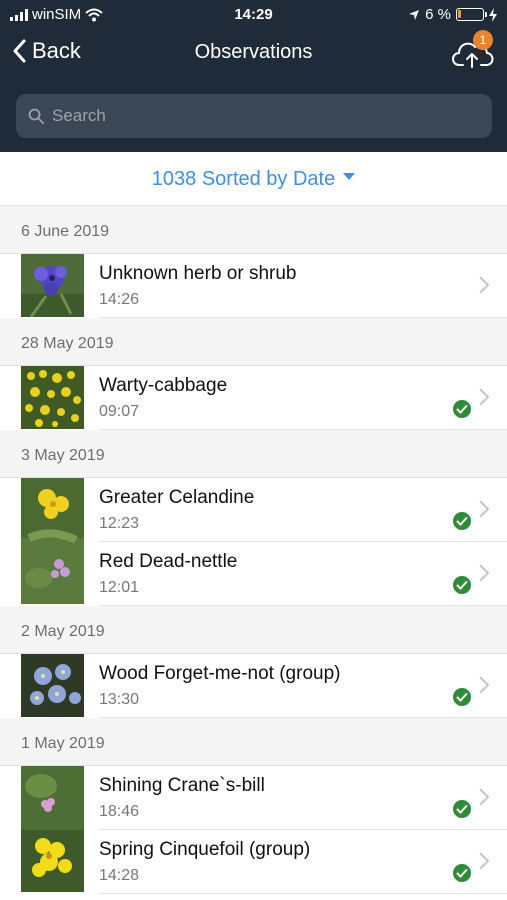  I want to click on sort-dropdown: 1038 Sorted by Date, so click(253, 179).